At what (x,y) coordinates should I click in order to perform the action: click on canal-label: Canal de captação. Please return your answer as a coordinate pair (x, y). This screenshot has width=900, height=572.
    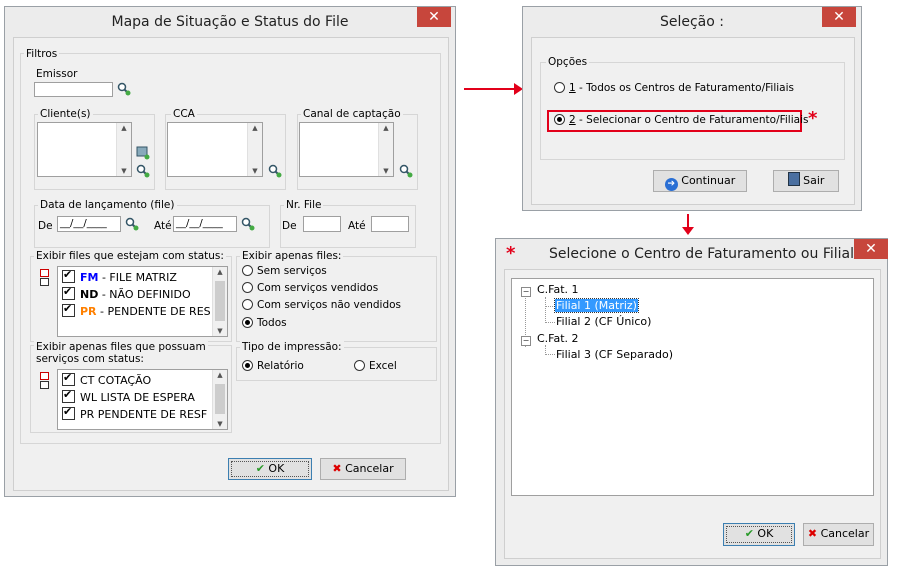
    Looking at the image, I should click on (352, 114).